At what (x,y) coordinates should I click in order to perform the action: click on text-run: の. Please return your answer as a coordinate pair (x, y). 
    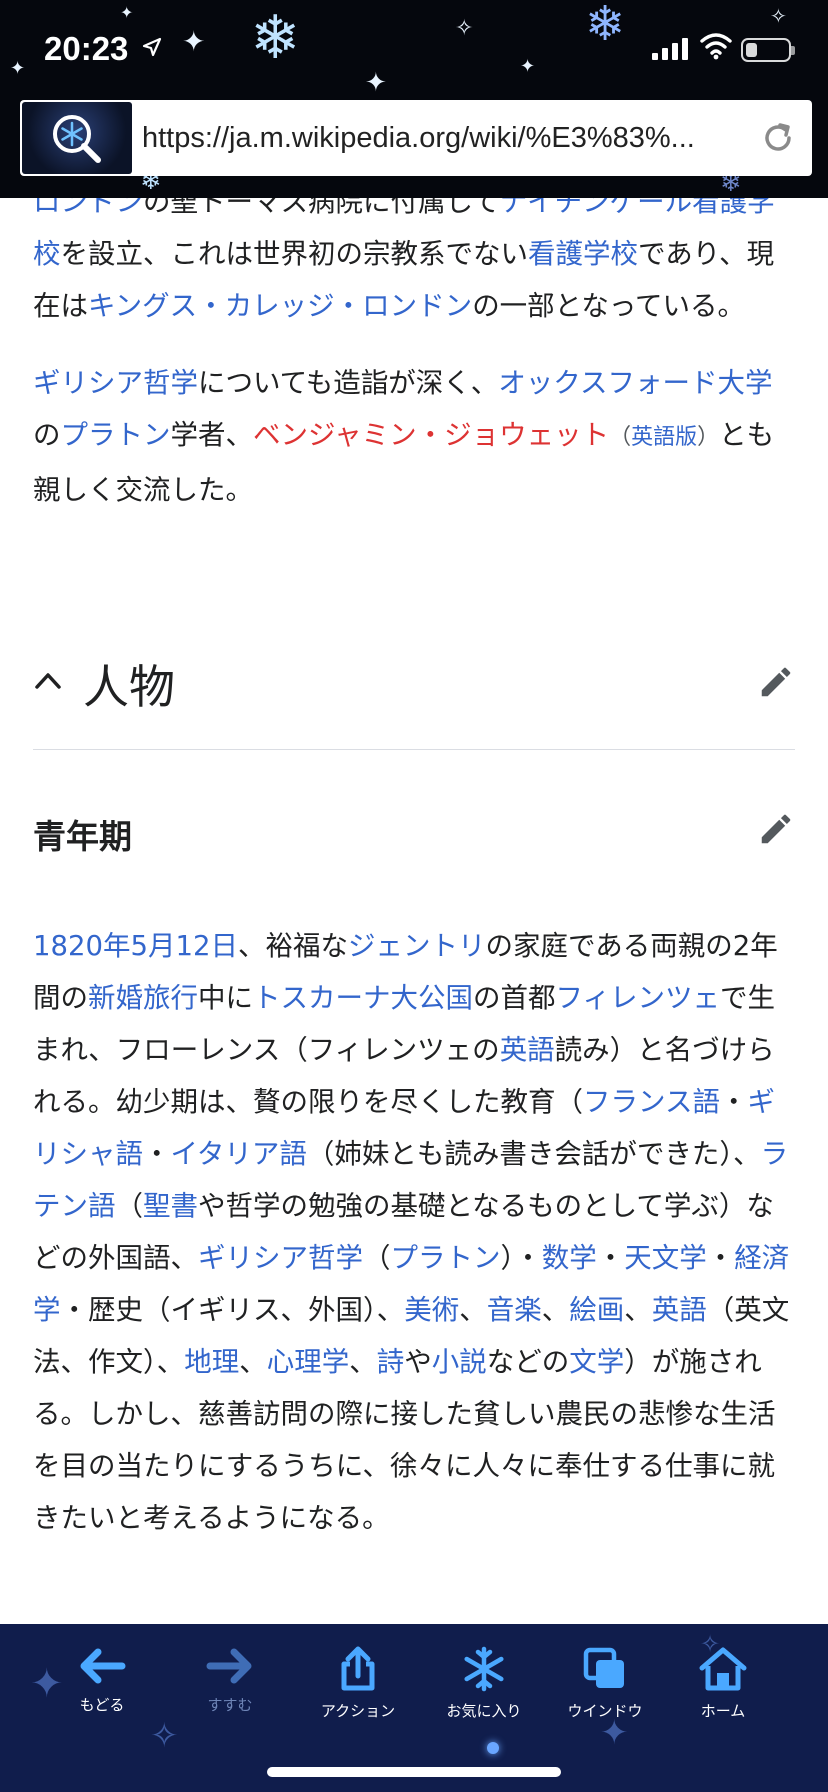
    Looking at the image, I should click on (47, 435).